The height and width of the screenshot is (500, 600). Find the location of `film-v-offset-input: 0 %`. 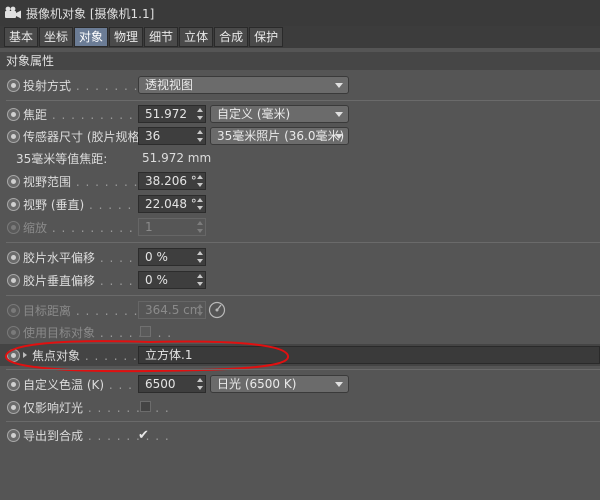

film-v-offset-input: 0 % is located at coordinates (172, 280).